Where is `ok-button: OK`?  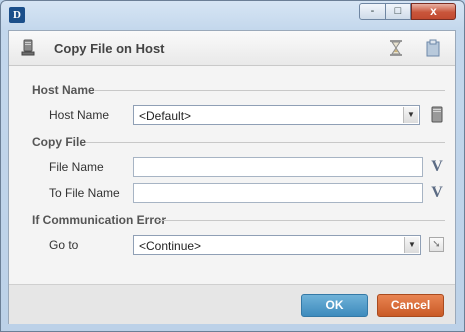
ok-button: OK is located at coordinates (334, 305).